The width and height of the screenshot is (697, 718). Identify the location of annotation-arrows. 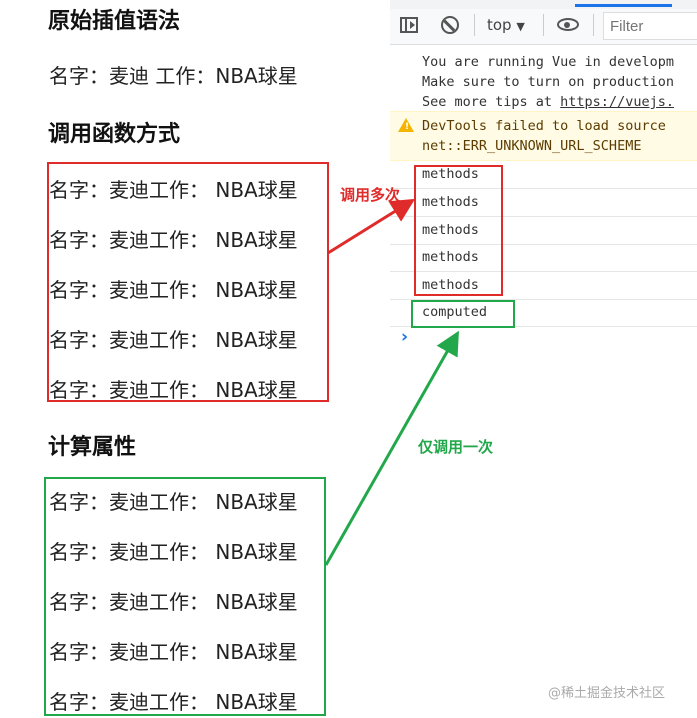
(391, 382).